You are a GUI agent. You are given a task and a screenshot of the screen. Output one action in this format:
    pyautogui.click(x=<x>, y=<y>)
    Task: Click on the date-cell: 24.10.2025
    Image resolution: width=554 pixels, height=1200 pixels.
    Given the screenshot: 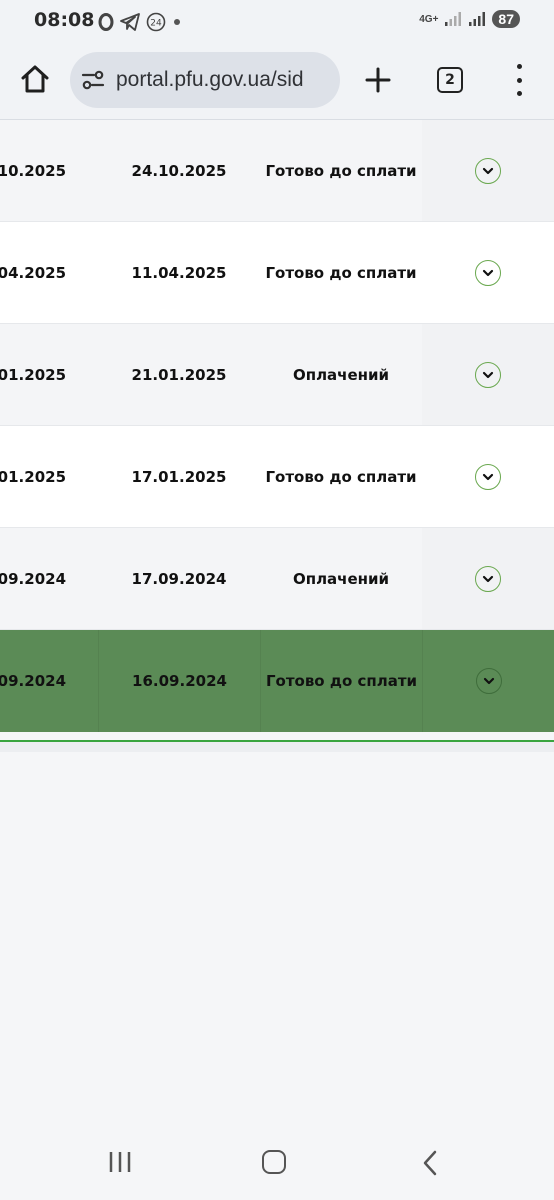 What is the action you would take?
    pyautogui.click(x=179, y=170)
    